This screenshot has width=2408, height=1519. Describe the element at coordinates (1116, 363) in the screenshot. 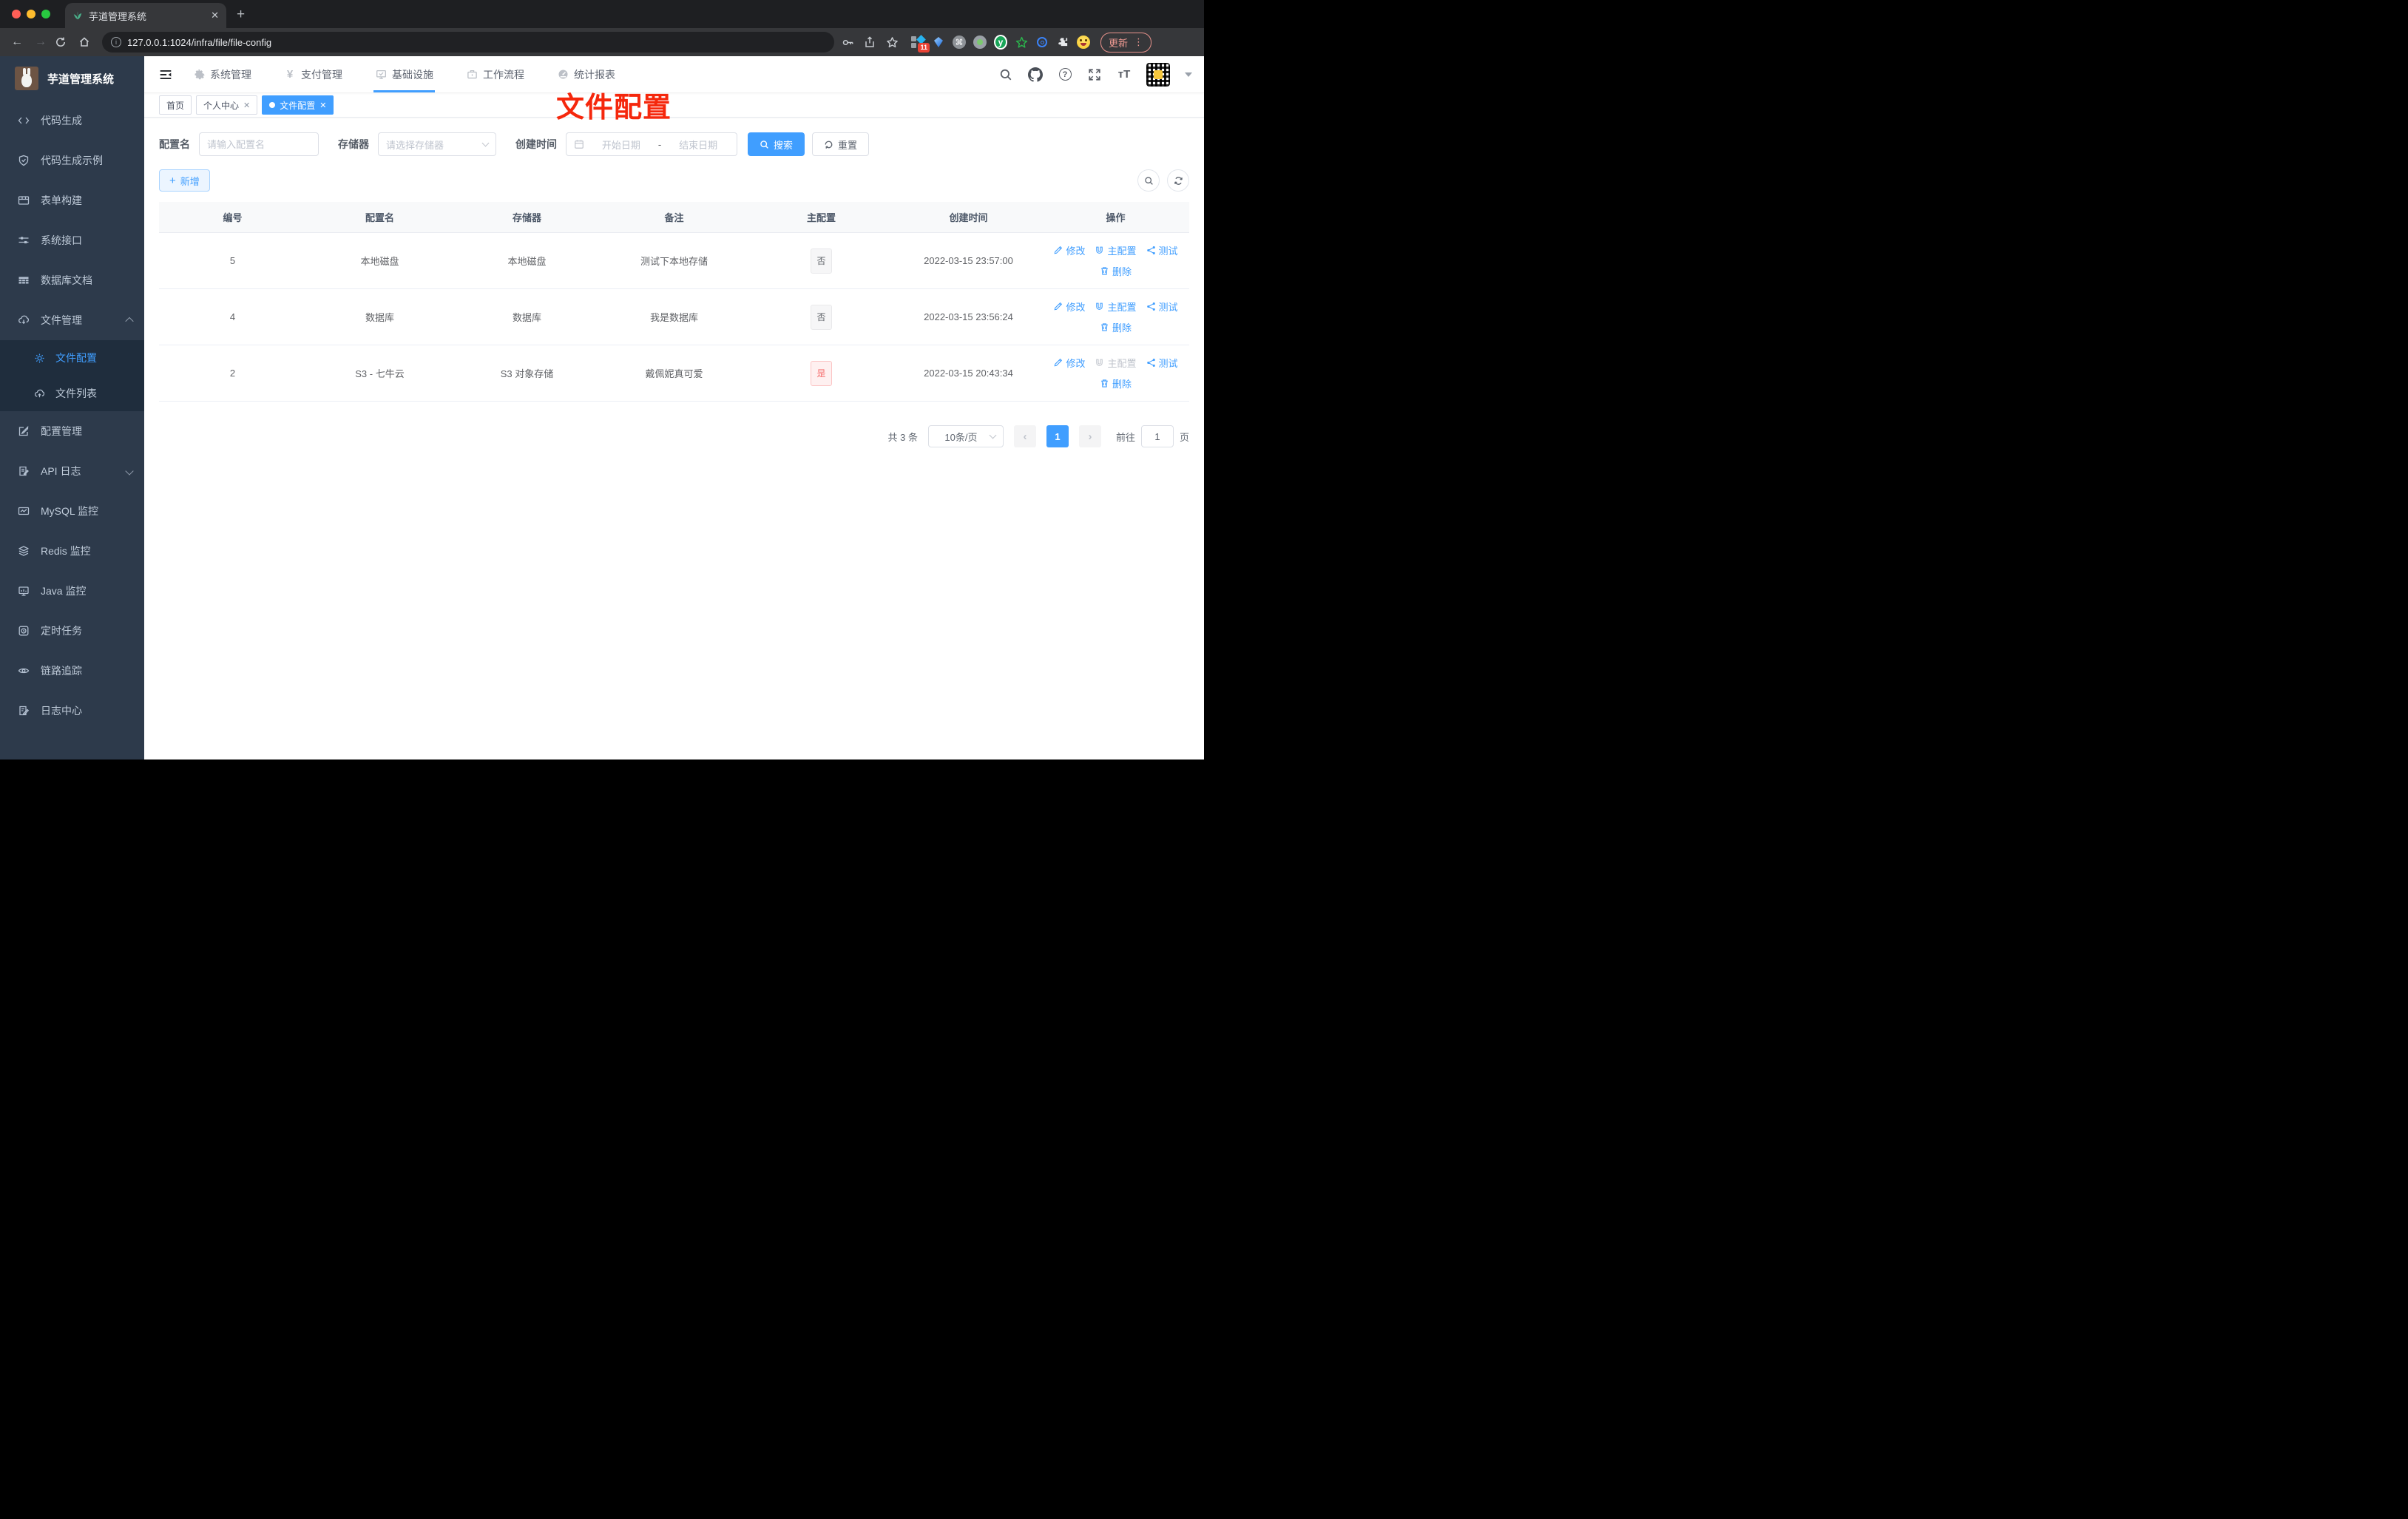

I see `master-action-disabled: 主配置` at that location.